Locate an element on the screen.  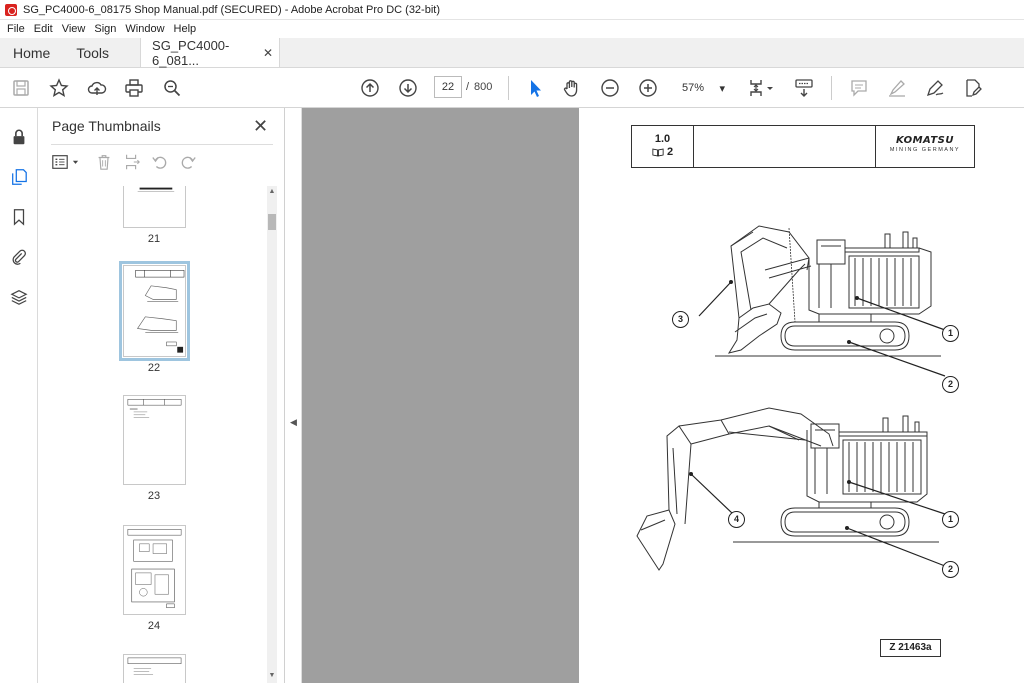
menu-sign: Sign is located at coordinates (105, 29).